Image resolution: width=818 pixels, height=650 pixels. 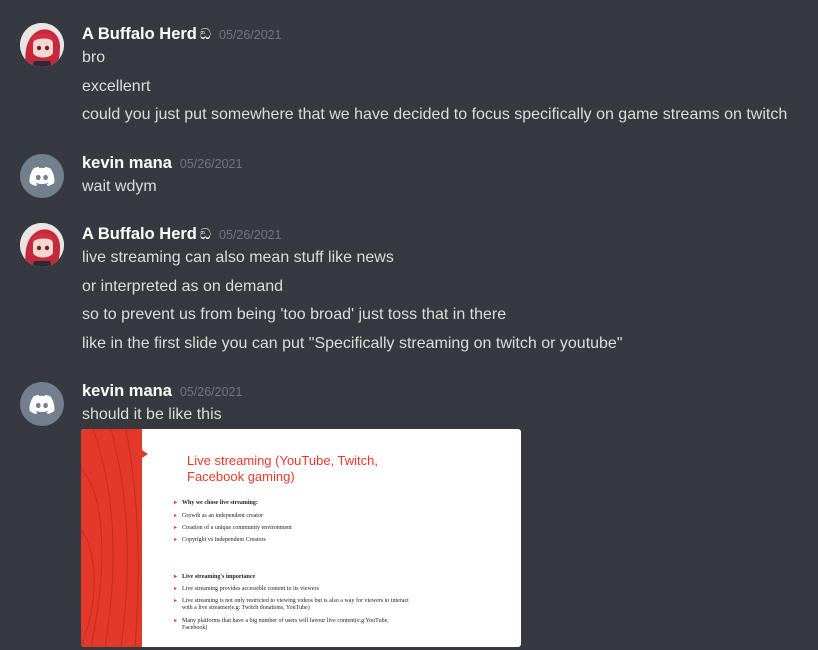 What do you see at coordinates (152, 414) in the screenshot?
I see `message-line: should it be like this` at bounding box center [152, 414].